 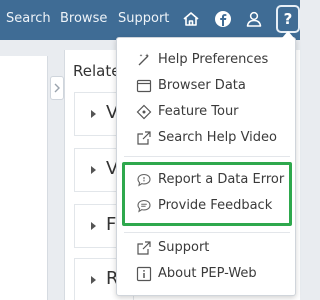 I want to click on menu-item-support: Support, so click(x=214, y=248).